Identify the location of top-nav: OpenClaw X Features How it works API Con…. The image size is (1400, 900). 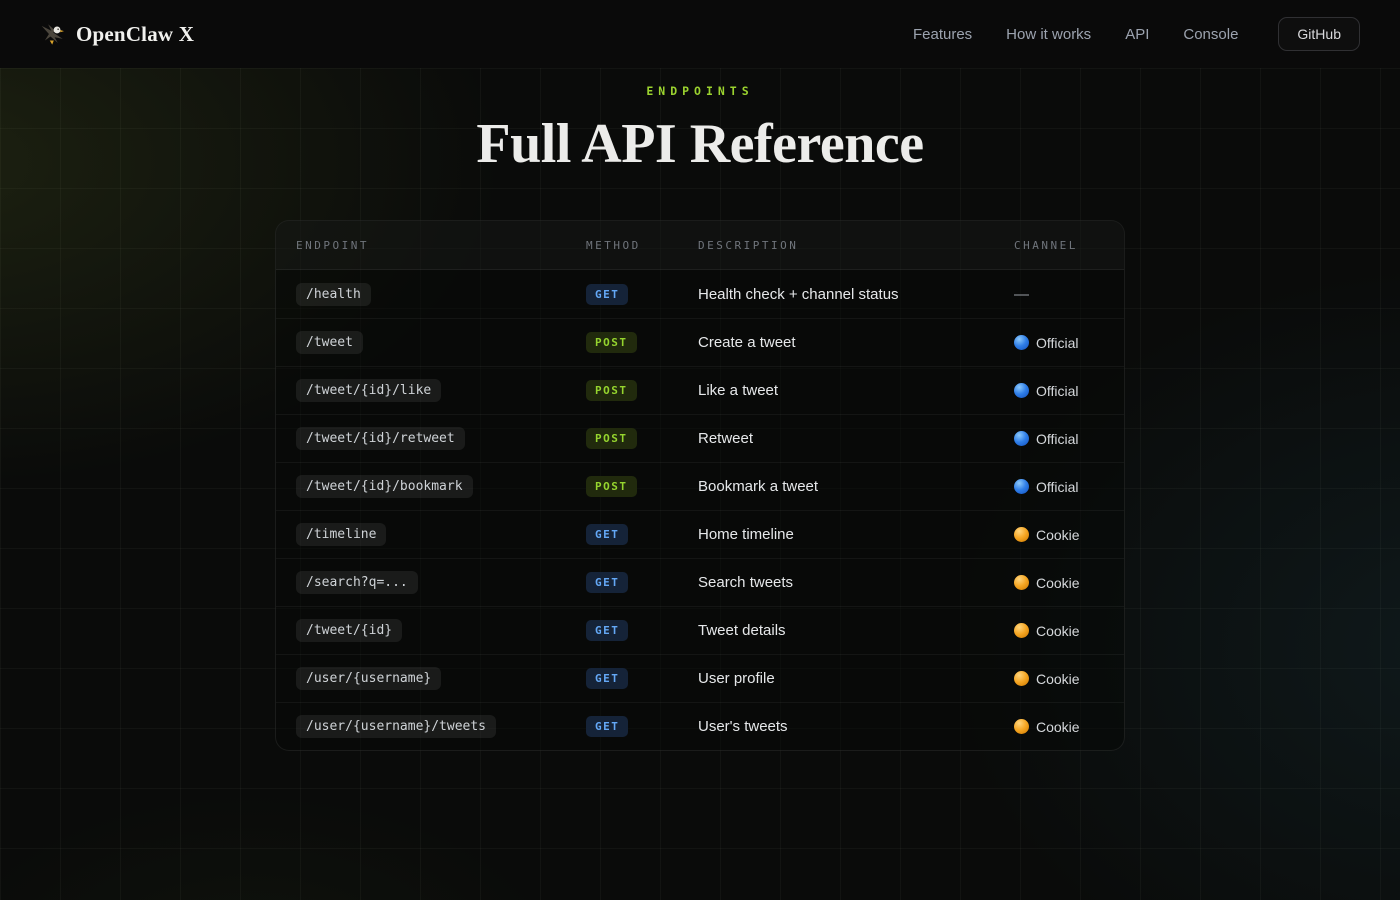
(700, 34).